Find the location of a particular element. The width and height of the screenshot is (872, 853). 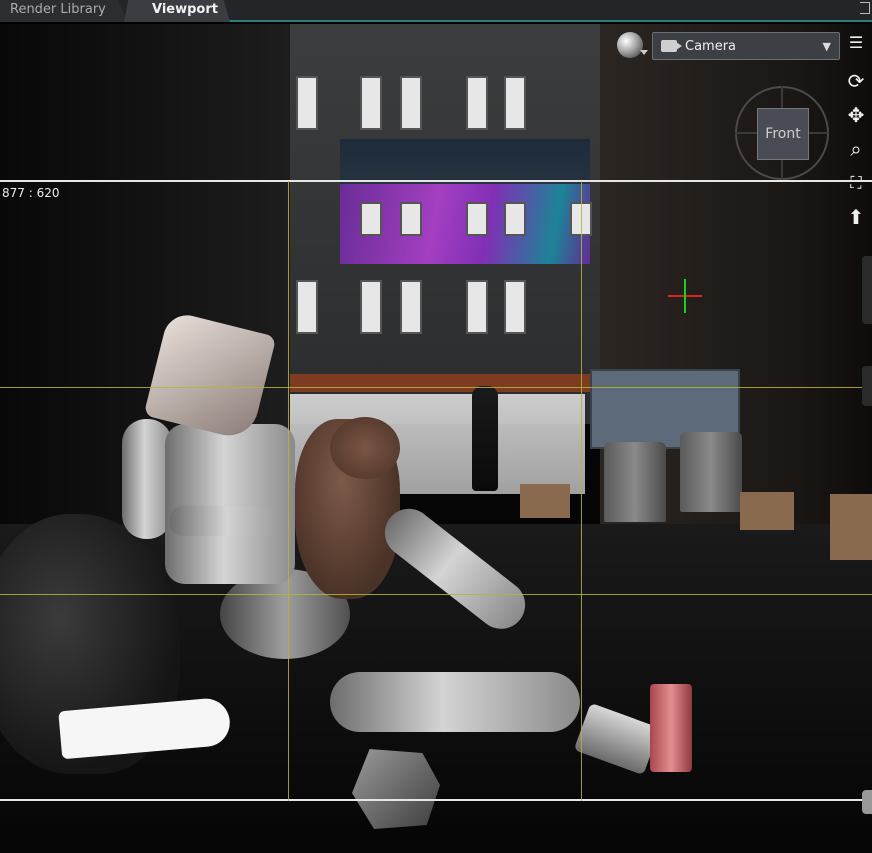

aspect-ratio-readout: 877 : 620 is located at coordinates (31, 193).